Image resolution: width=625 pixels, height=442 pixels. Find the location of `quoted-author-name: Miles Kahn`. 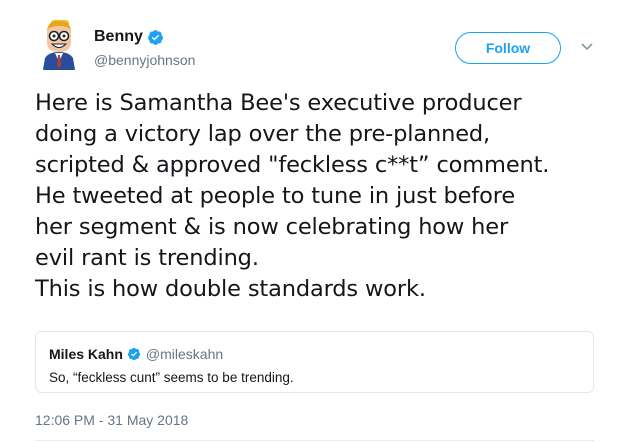

quoted-author-name: Miles Kahn is located at coordinates (86, 354).